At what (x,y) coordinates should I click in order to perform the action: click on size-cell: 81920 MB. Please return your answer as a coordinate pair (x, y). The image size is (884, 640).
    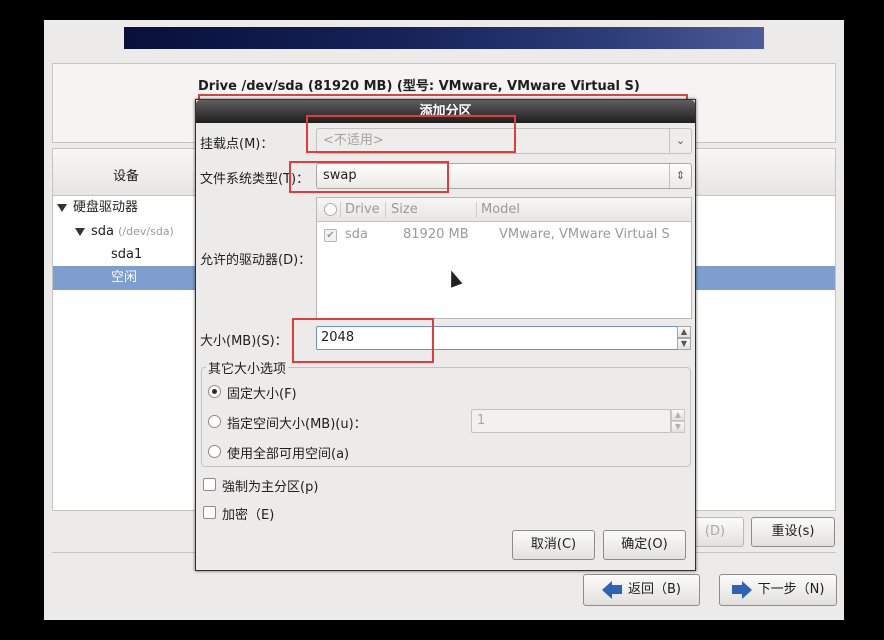
    Looking at the image, I should click on (436, 234).